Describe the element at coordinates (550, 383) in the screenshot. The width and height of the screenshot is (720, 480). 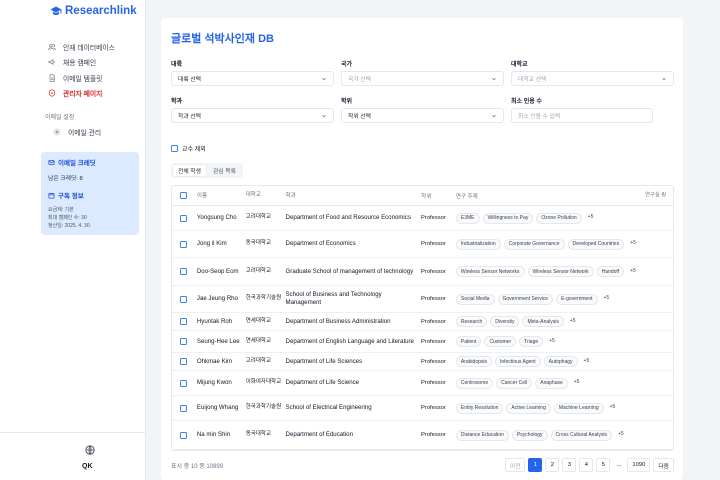
I see `topic-chips: Centrosome Cancer Cell Anaphase +5` at that location.